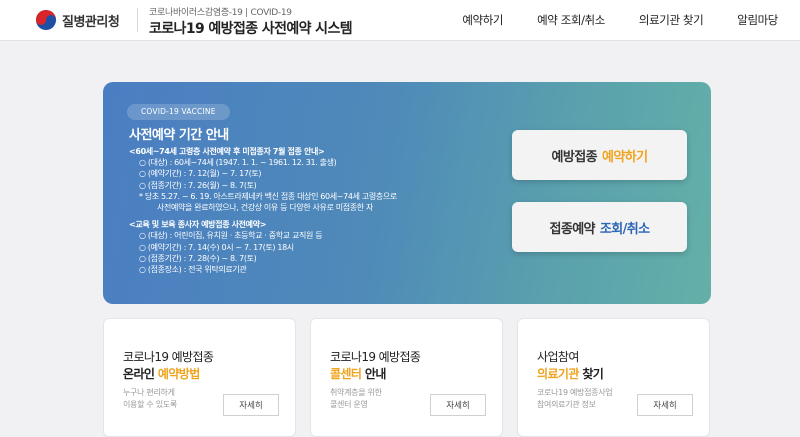 The image size is (800, 437). I want to click on card-subtitle: 콜센터 안내, so click(358, 374).